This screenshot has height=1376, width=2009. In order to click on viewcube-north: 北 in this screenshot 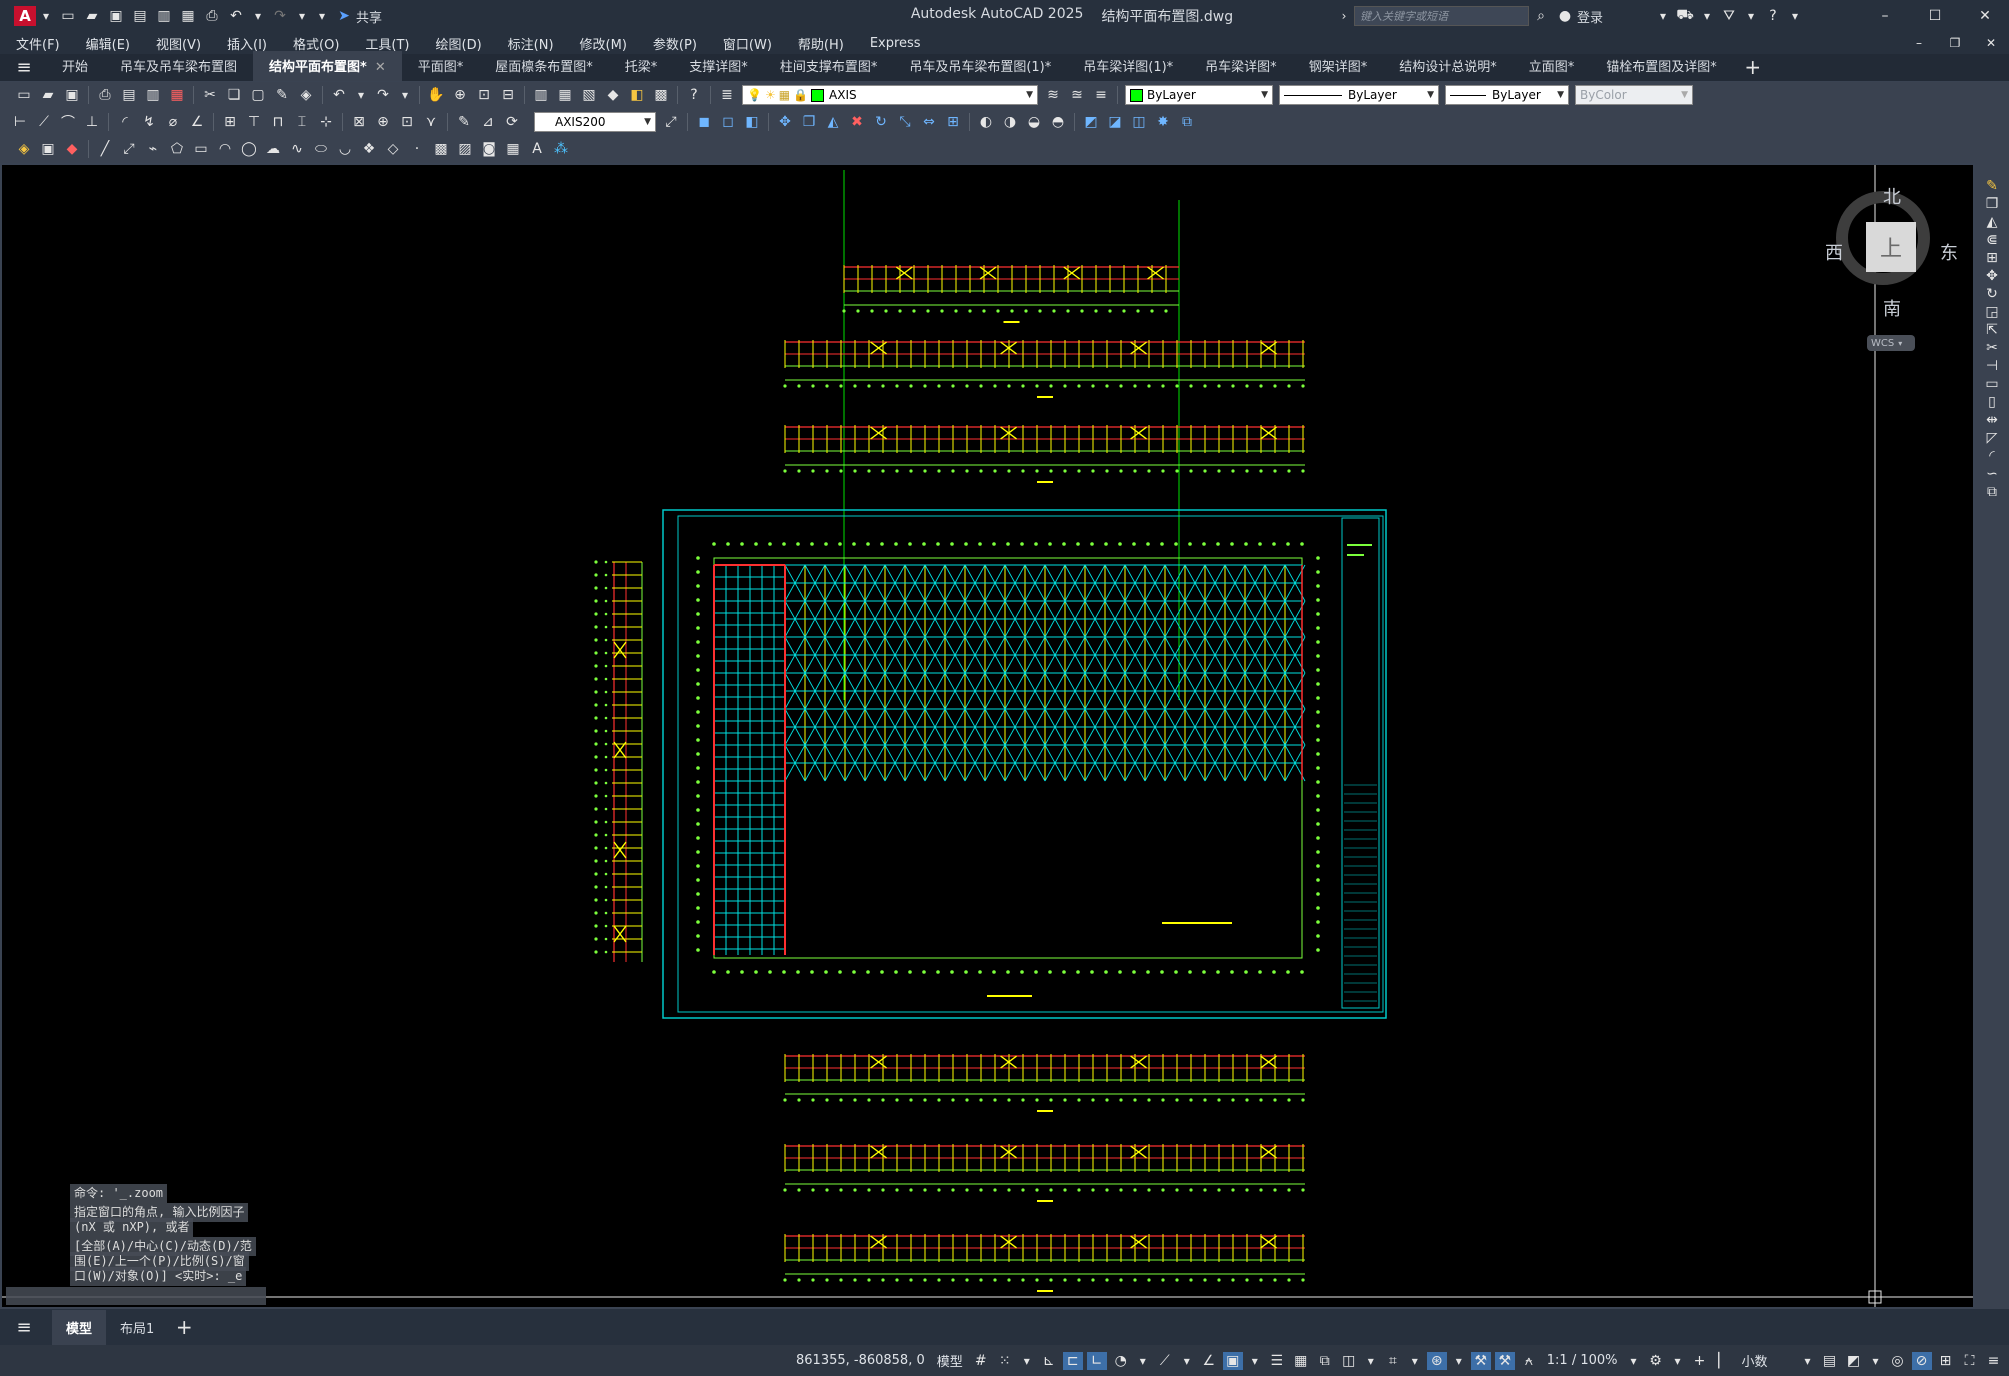, I will do `click(1892, 196)`.